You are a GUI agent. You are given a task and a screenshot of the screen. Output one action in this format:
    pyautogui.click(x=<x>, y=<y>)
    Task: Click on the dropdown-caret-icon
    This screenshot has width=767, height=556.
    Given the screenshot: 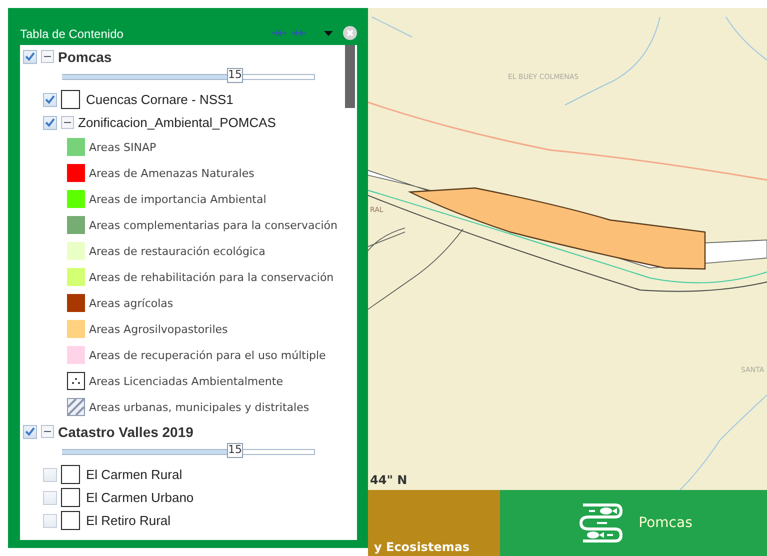 What is the action you would take?
    pyautogui.click(x=328, y=33)
    